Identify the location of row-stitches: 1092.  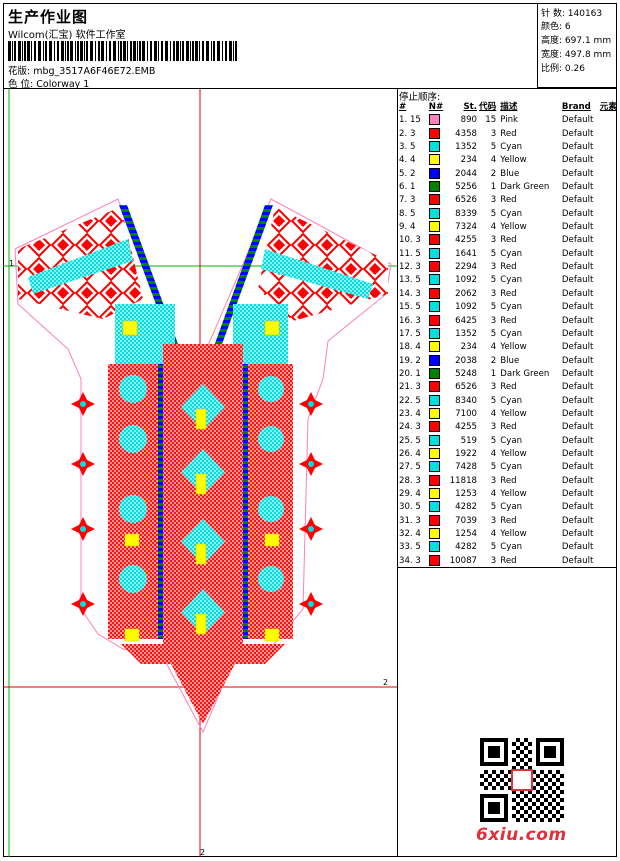
(466, 307).